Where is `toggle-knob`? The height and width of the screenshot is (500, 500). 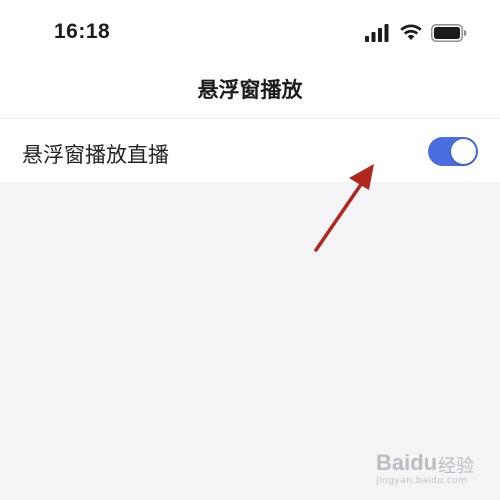
toggle-knob is located at coordinates (463, 151).